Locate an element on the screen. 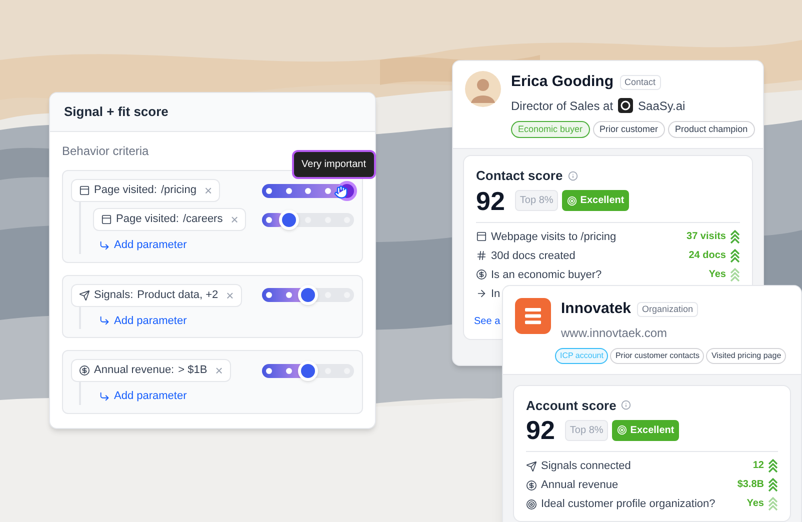  tag: Prior customer contacts is located at coordinates (657, 356).